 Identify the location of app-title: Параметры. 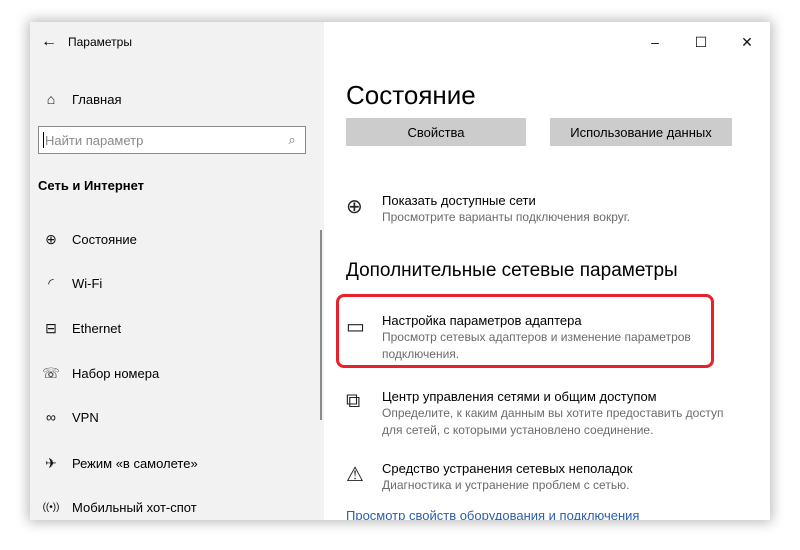
(100, 42).